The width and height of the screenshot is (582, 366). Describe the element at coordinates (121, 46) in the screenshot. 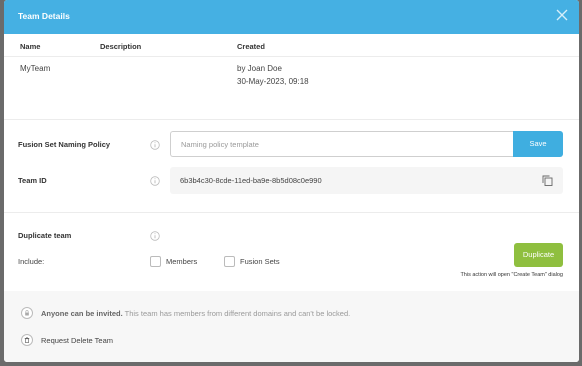

I see `column-header-description: Description` at that location.